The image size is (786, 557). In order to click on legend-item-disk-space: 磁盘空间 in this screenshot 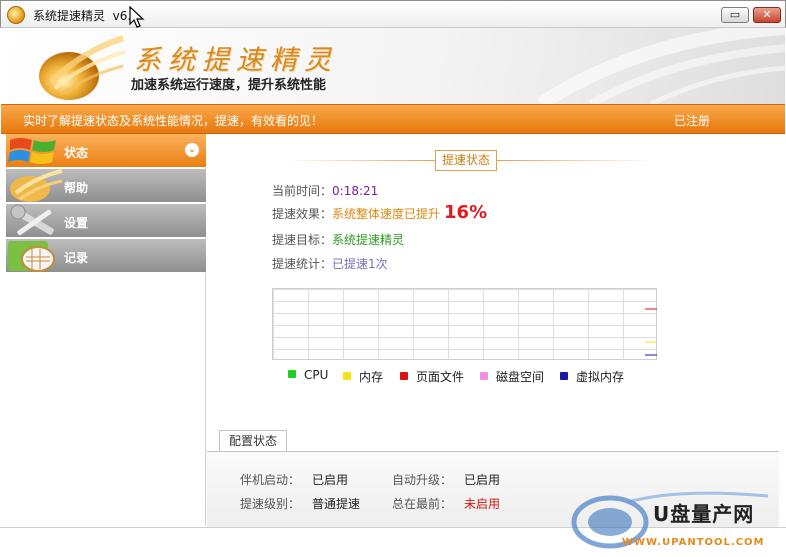, I will do `click(512, 376)`.